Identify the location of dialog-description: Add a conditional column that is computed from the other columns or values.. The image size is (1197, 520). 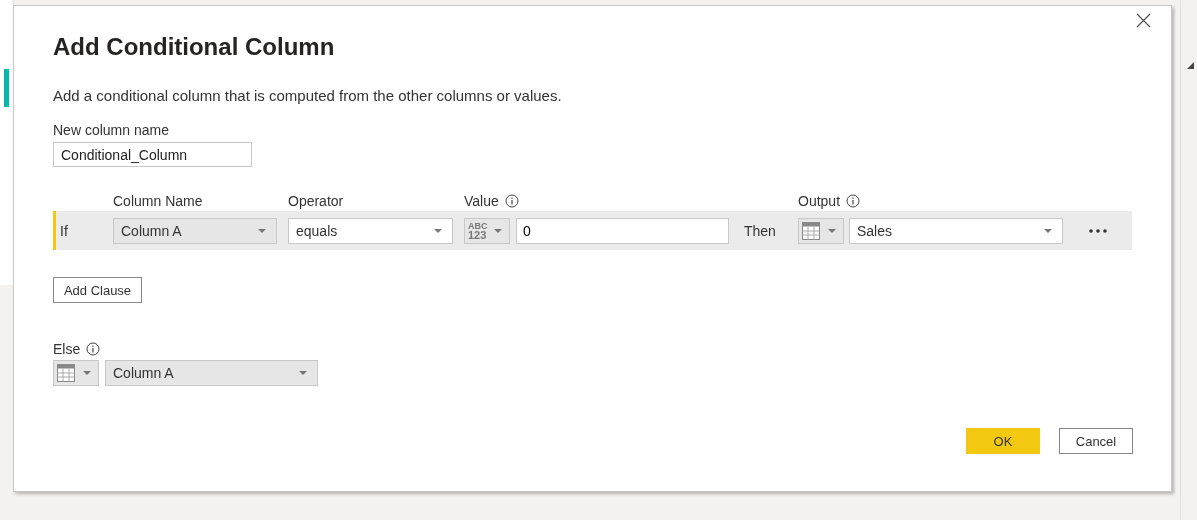
(308, 95).